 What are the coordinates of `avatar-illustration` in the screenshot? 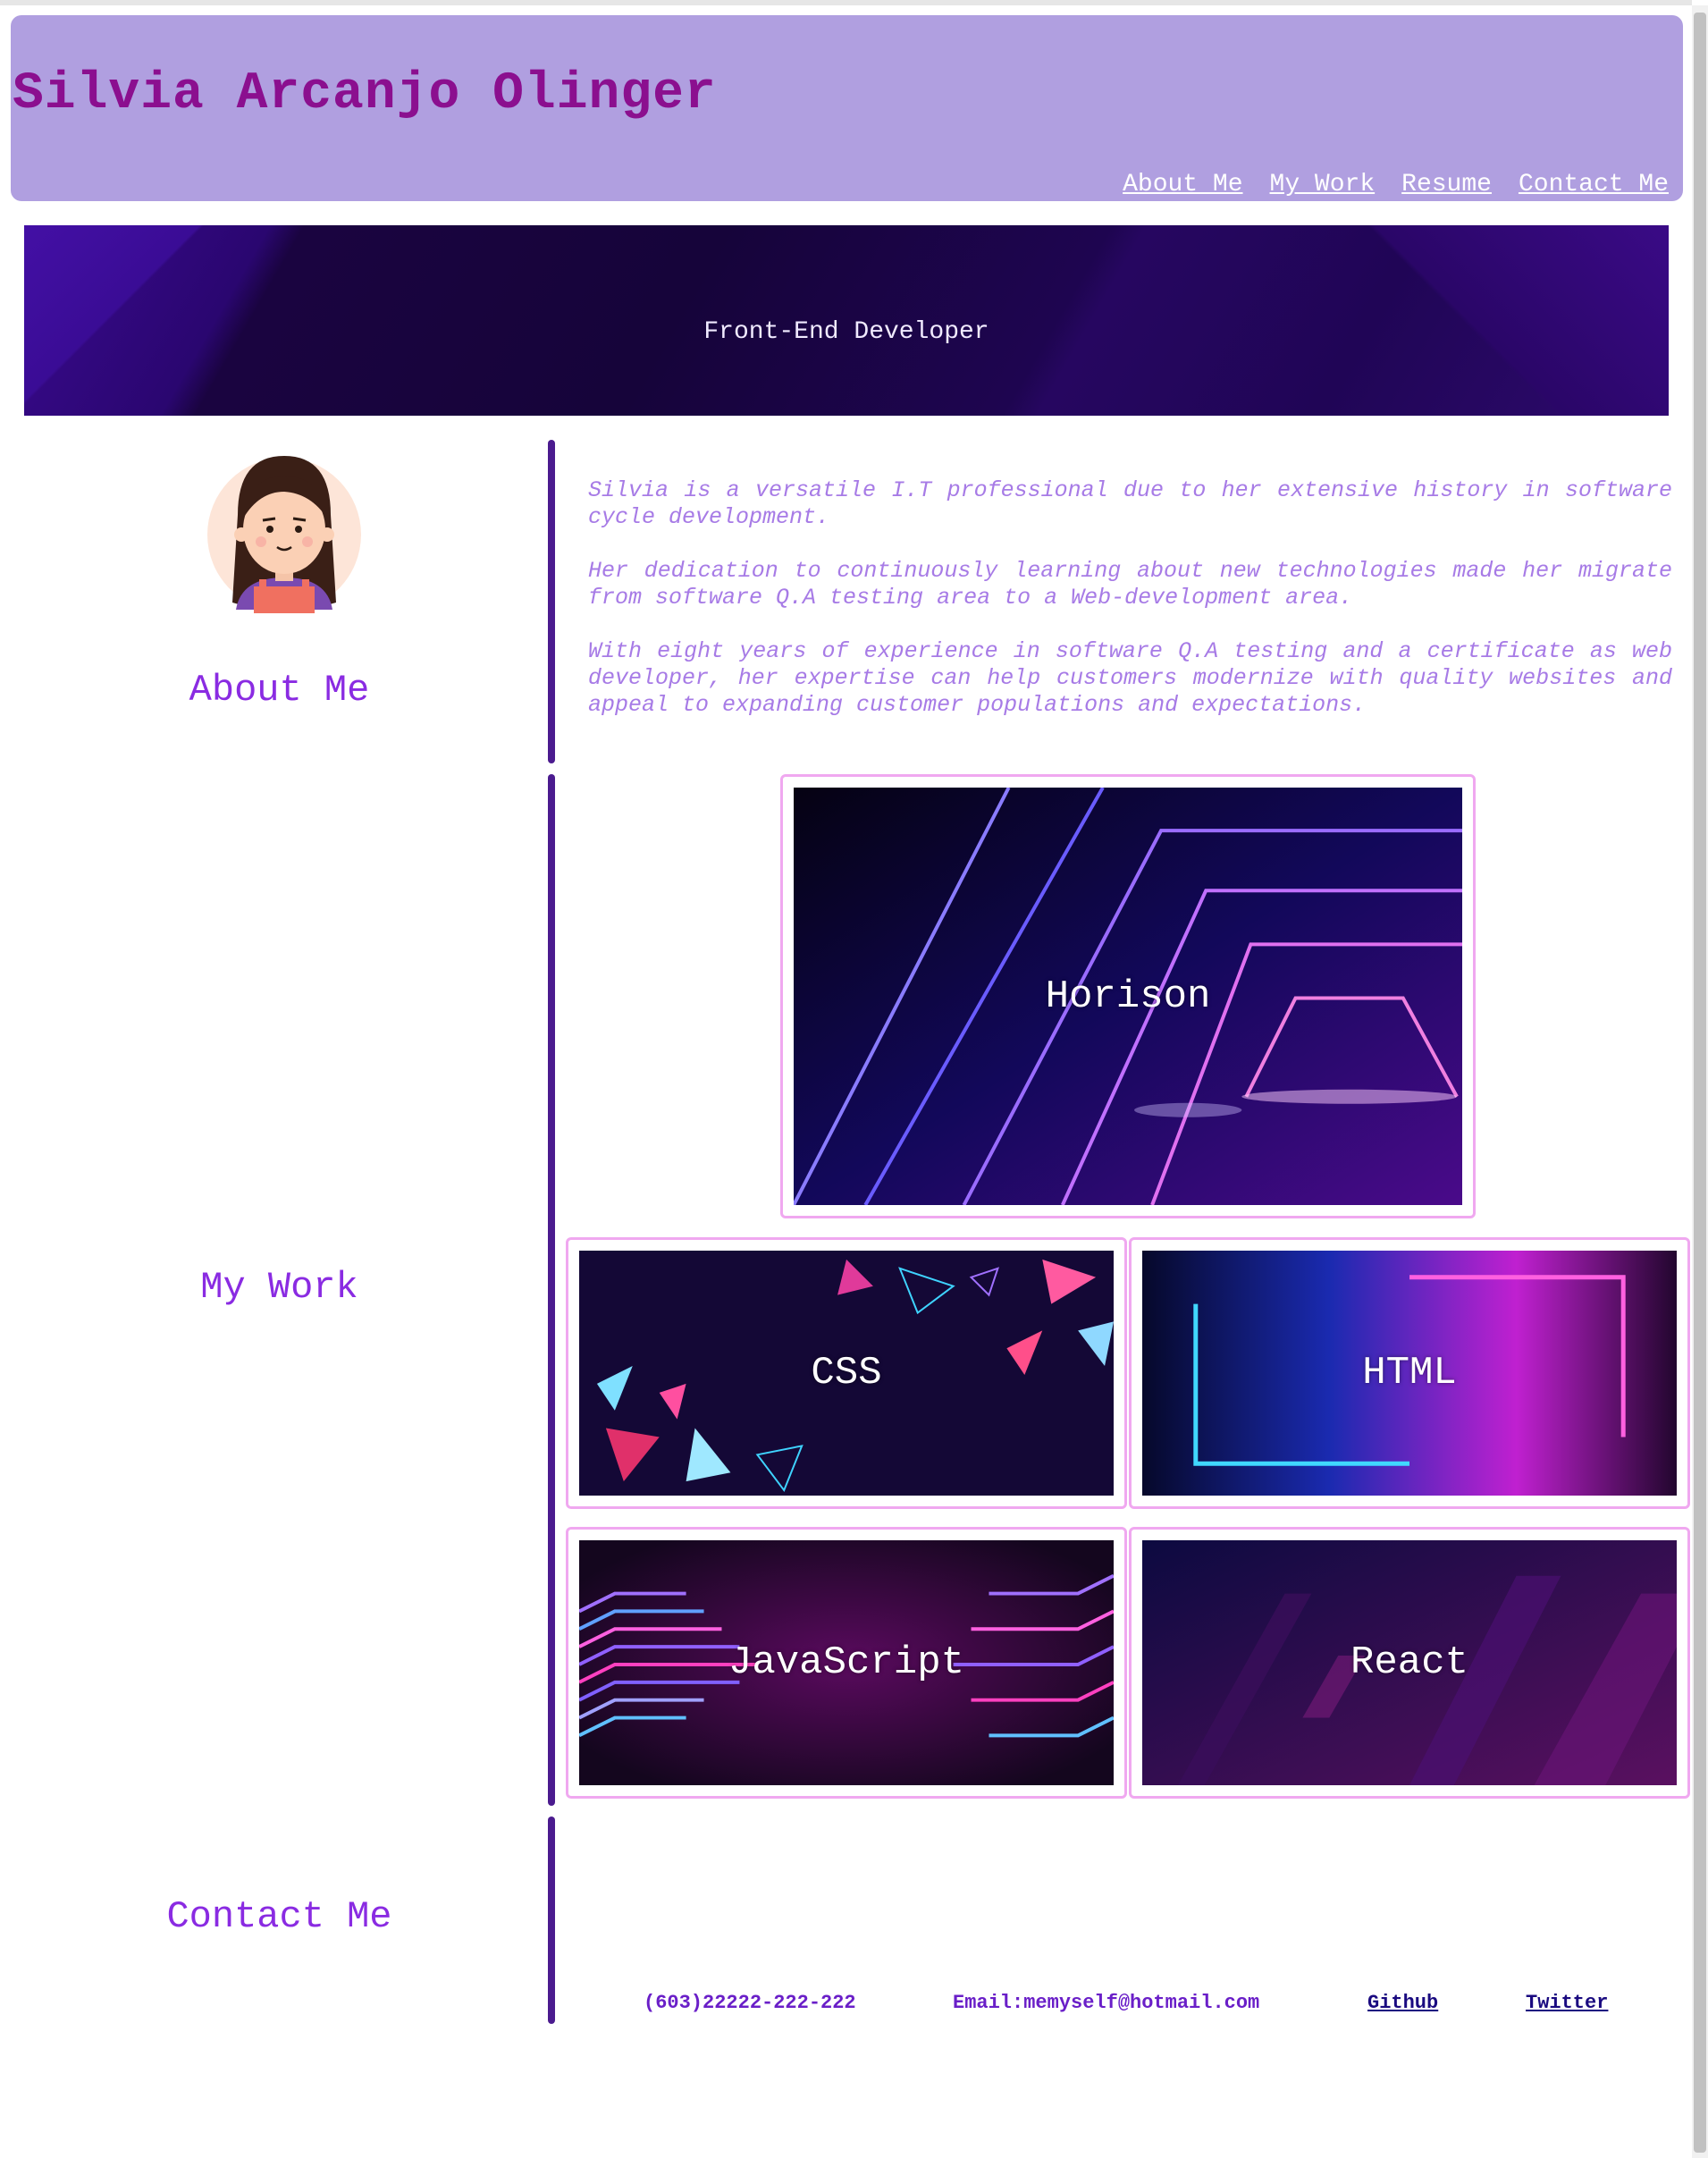 It's located at (284, 534).